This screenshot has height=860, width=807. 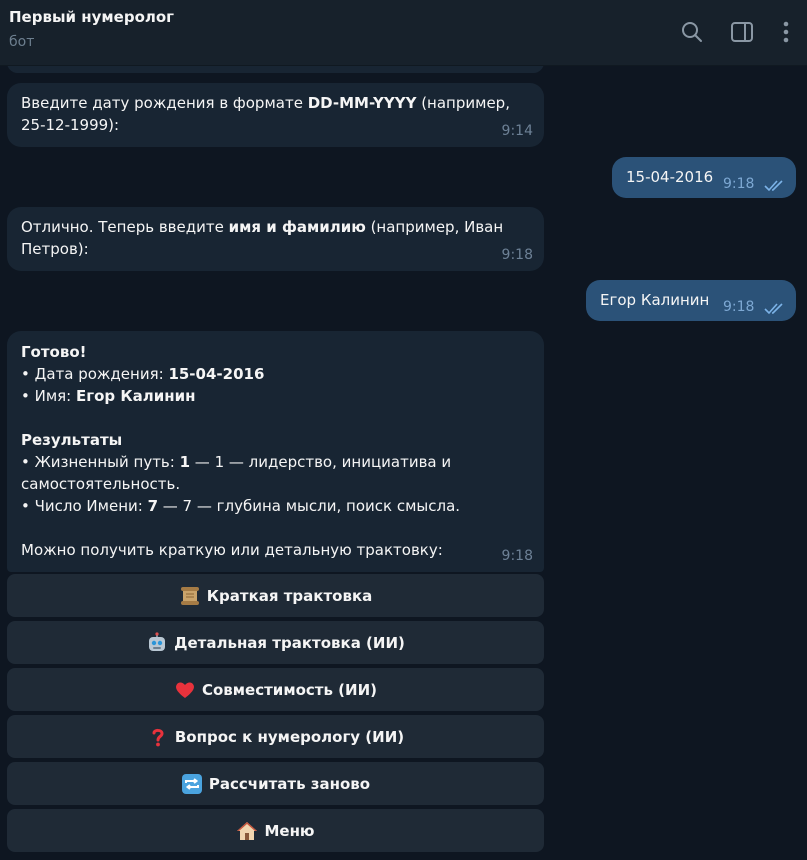 What do you see at coordinates (670, 177) in the screenshot?
I see `message-text: 15-04-2016` at bounding box center [670, 177].